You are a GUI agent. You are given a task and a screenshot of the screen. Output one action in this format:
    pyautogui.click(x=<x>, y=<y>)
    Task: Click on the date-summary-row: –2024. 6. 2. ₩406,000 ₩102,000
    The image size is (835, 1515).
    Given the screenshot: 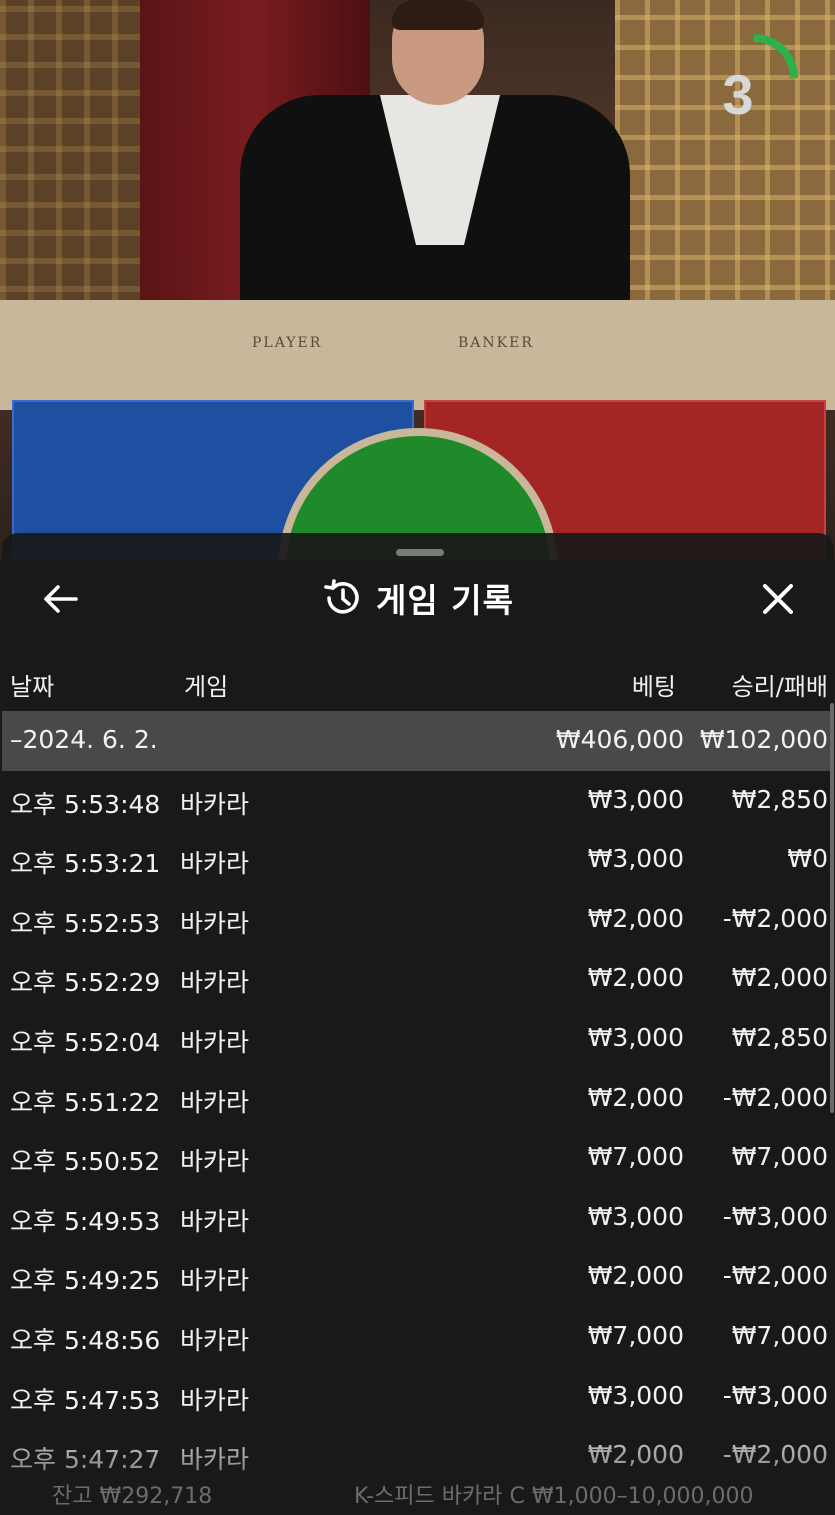 What is the action you would take?
    pyautogui.click(x=418, y=741)
    